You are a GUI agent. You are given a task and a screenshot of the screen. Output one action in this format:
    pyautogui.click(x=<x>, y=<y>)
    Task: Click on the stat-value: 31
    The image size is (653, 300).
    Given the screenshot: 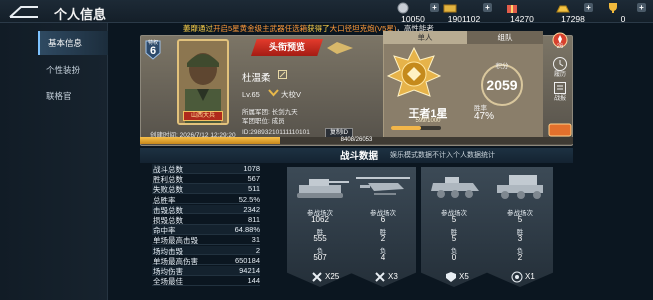 What is the action you would take?
    pyautogui.click(x=255, y=240)
    